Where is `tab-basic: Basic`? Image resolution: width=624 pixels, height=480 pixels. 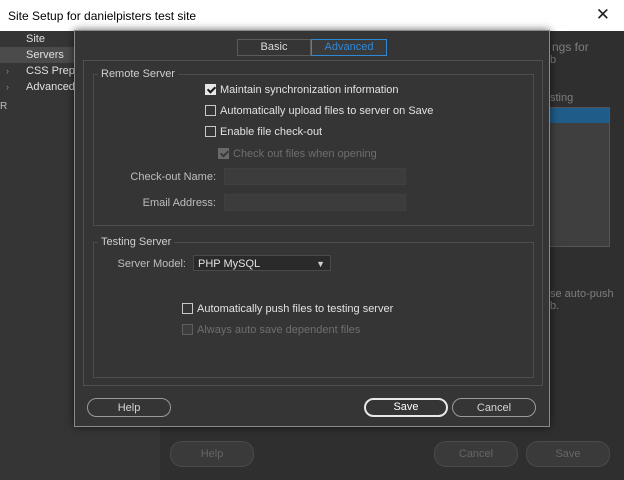
tab-basic: Basic is located at coordinates (274, 47).